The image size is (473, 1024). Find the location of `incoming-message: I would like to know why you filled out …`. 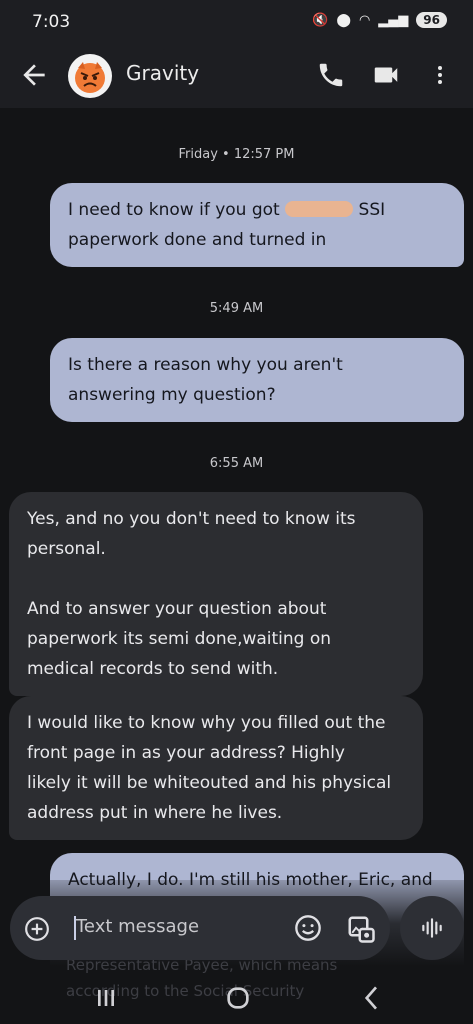

incoming-message: I would like to know why you filled out … is located at coordinates (216, 768).